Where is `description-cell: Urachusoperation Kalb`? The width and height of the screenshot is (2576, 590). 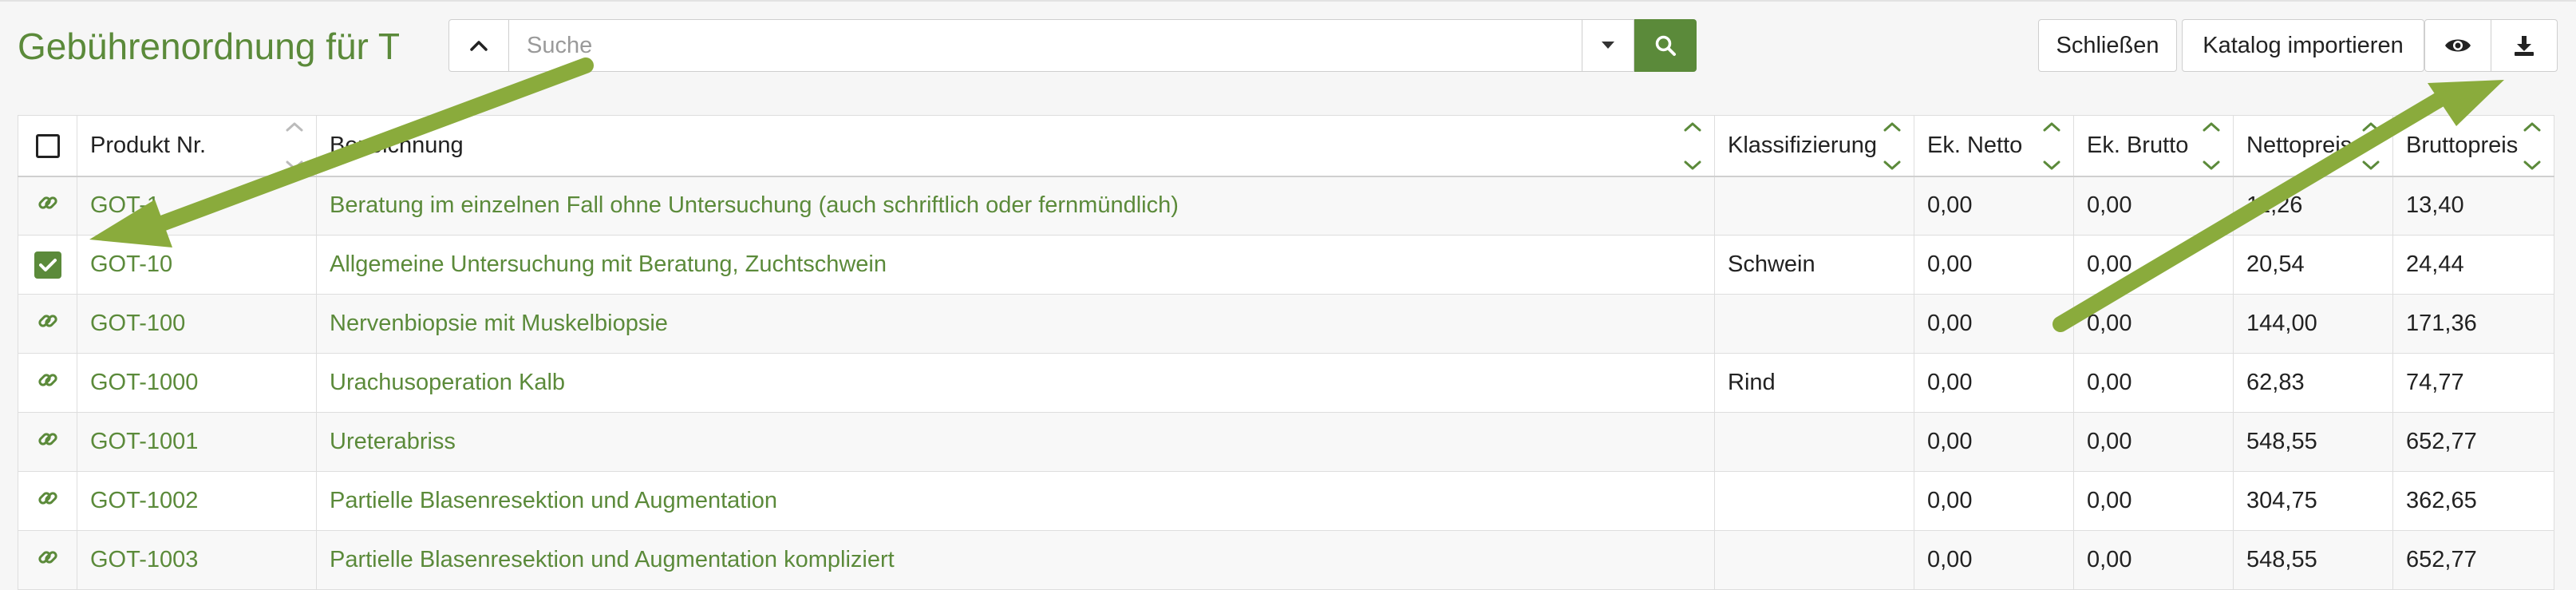 description-cell: Urachusoperation Kalb is located at coordinates (1015, 383).